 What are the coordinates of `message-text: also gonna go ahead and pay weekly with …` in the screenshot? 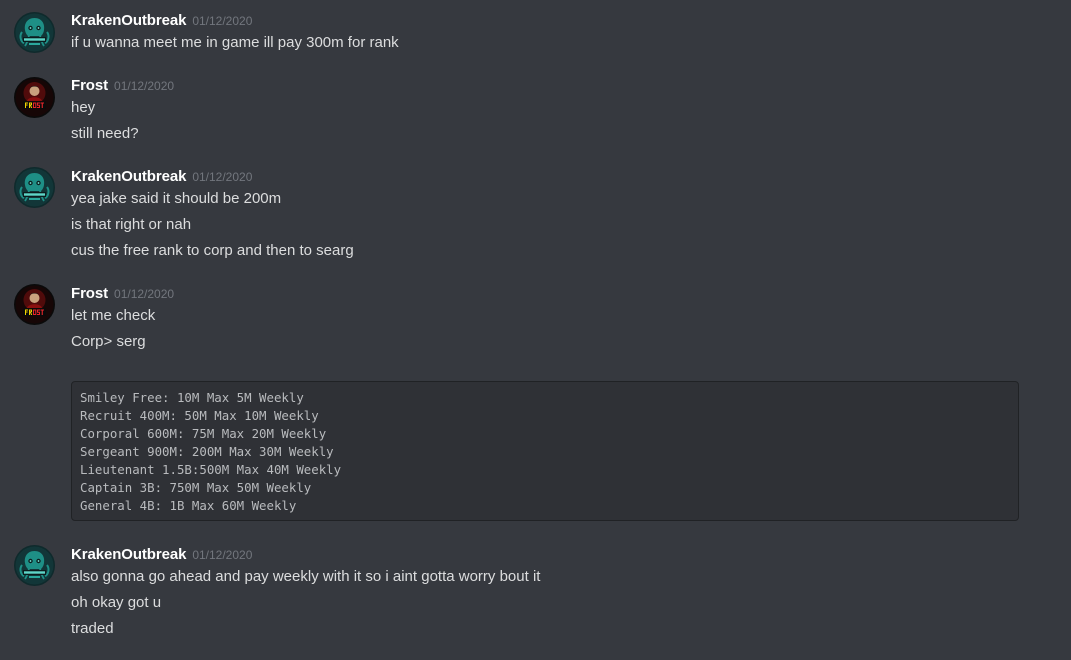 It's located at (306, 576).